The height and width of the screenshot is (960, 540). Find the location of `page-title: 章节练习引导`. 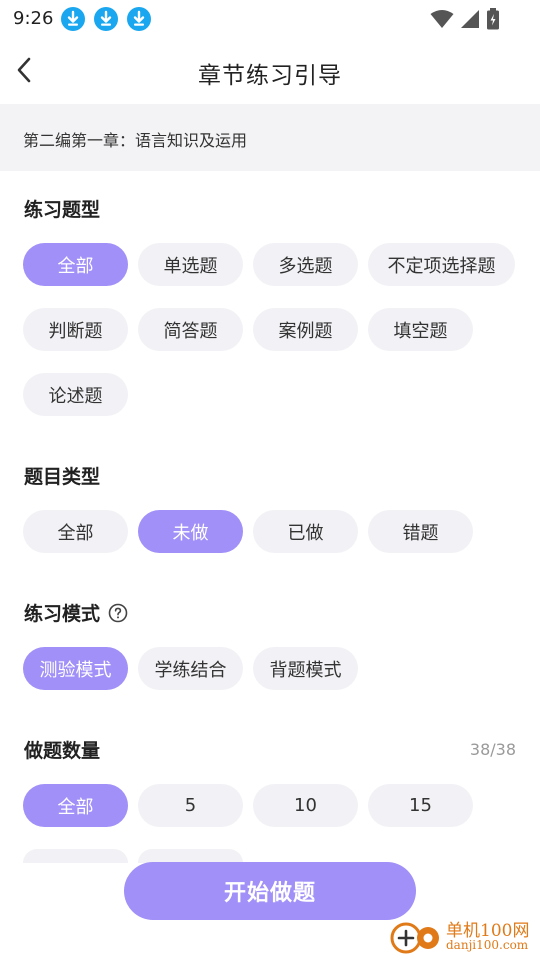

page-title: 章节练习引导 is located at coordinates (270, 76).